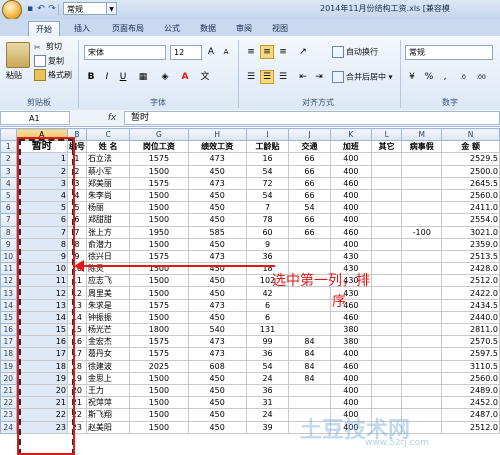 The width and height of the screenshot is (500, 455). I want to click on cell: 徐兴日, so click(108, 256).